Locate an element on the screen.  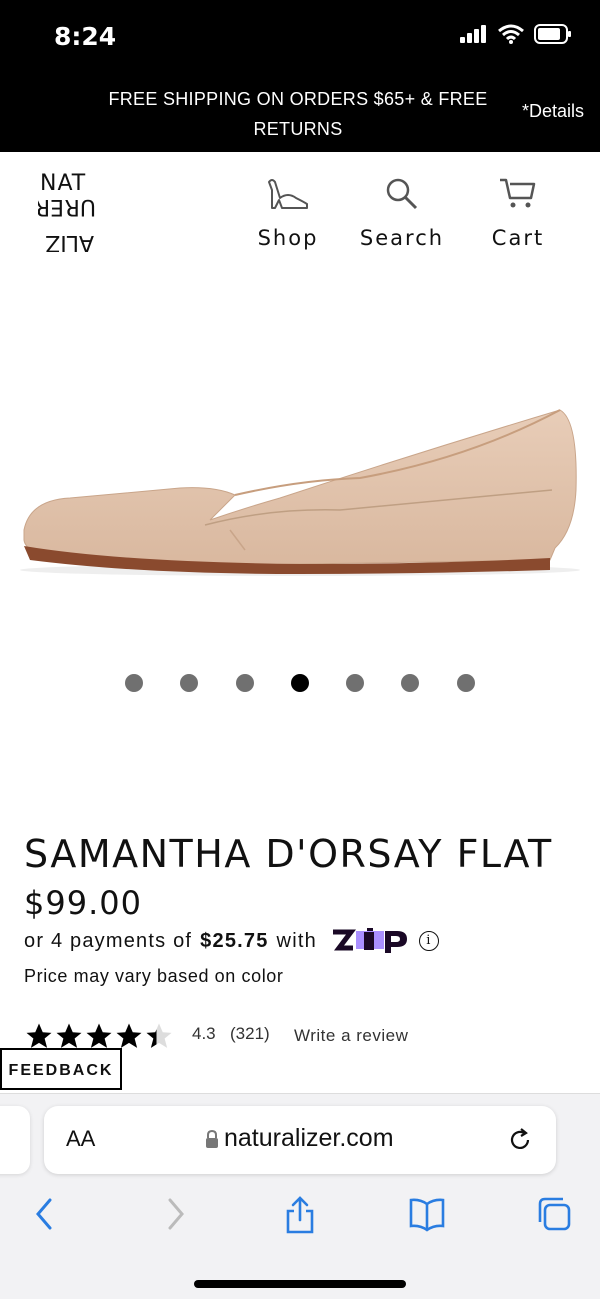
rating-value: 4.3 is located at coordinates (204, 1033).